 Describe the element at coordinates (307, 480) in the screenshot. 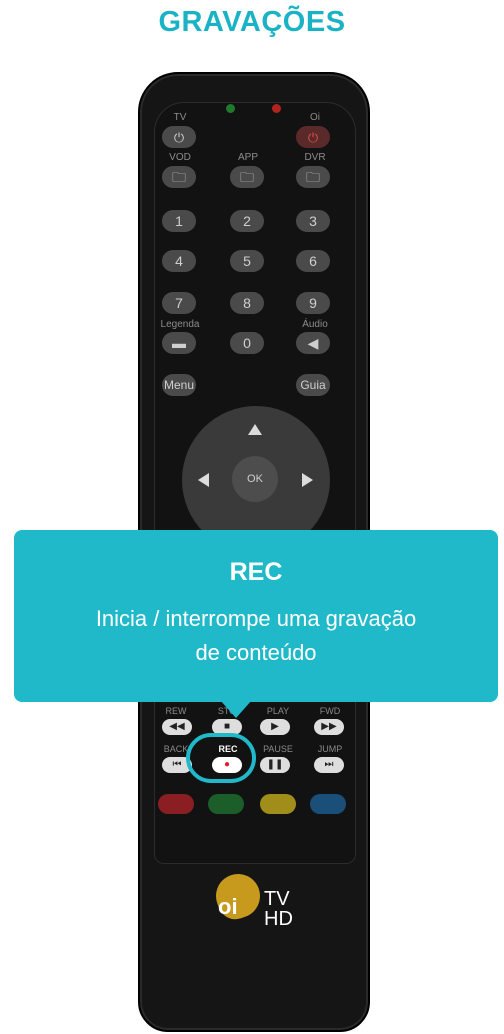

I see `right-arrow-button` at that location.